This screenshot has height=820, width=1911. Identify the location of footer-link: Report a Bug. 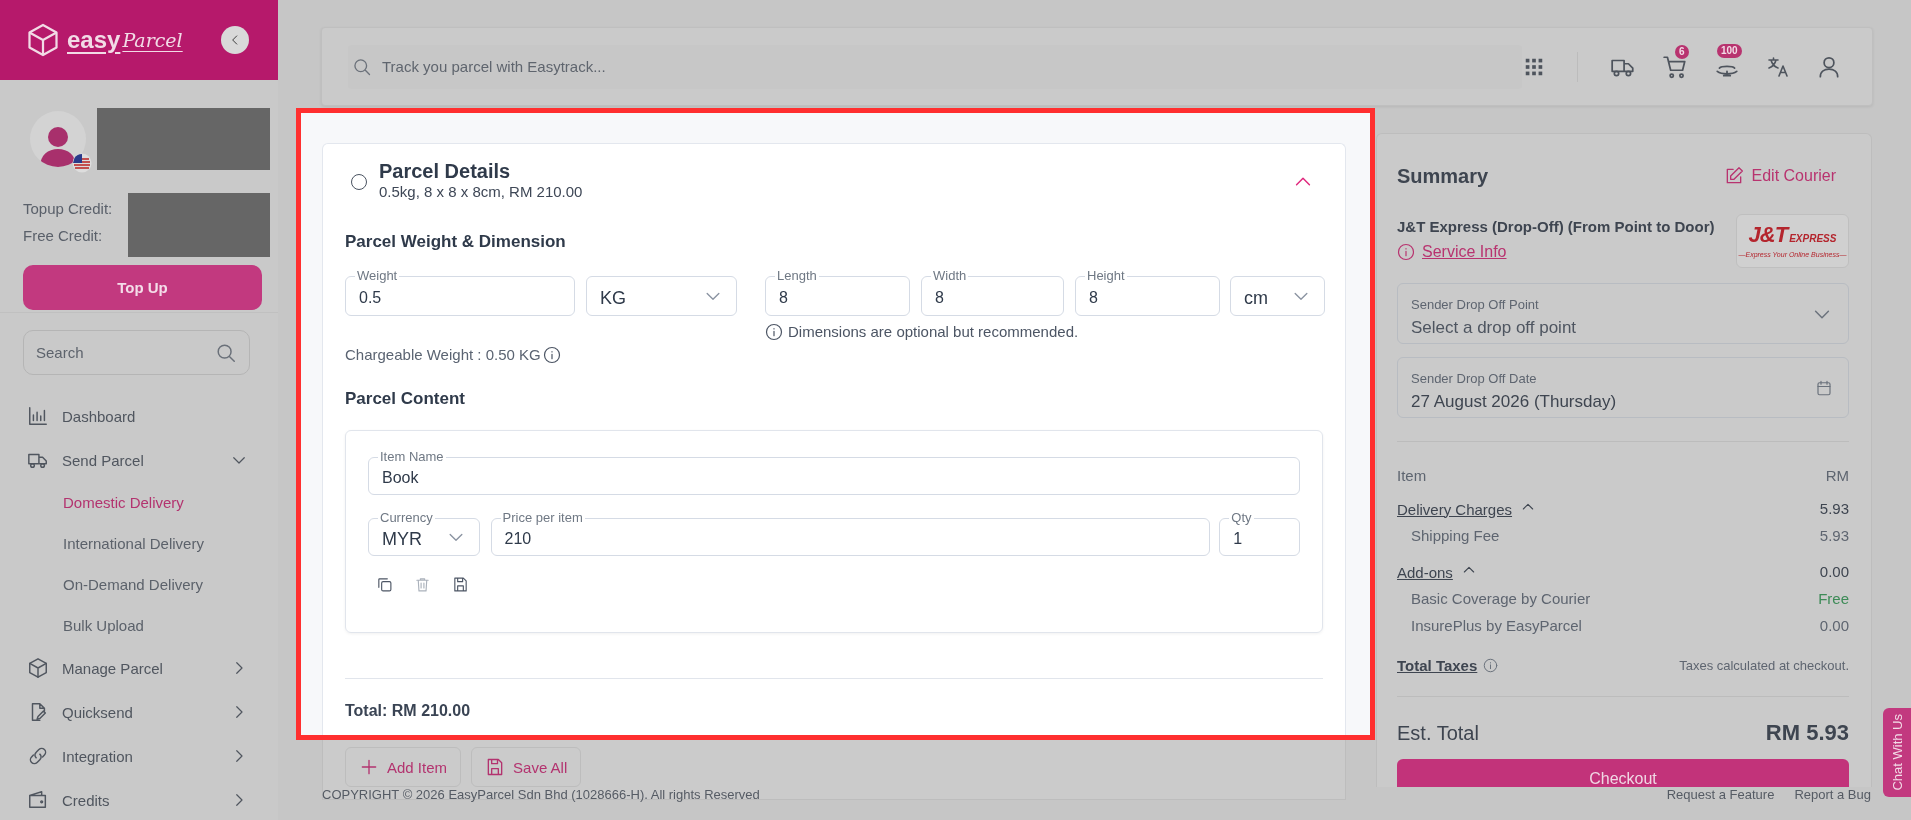
(1832, 803).